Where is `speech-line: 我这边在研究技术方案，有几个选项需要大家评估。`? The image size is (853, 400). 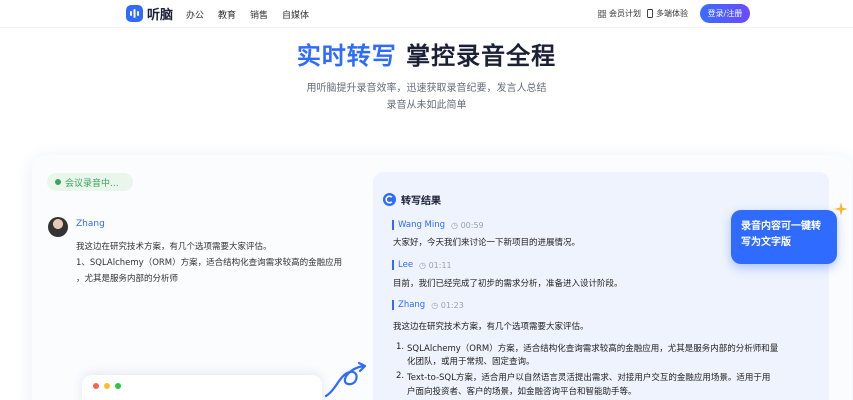
speech-line: 我这边在研究技术方案，有几个选项需要大家评估。 is located at coordinates (174, 247).